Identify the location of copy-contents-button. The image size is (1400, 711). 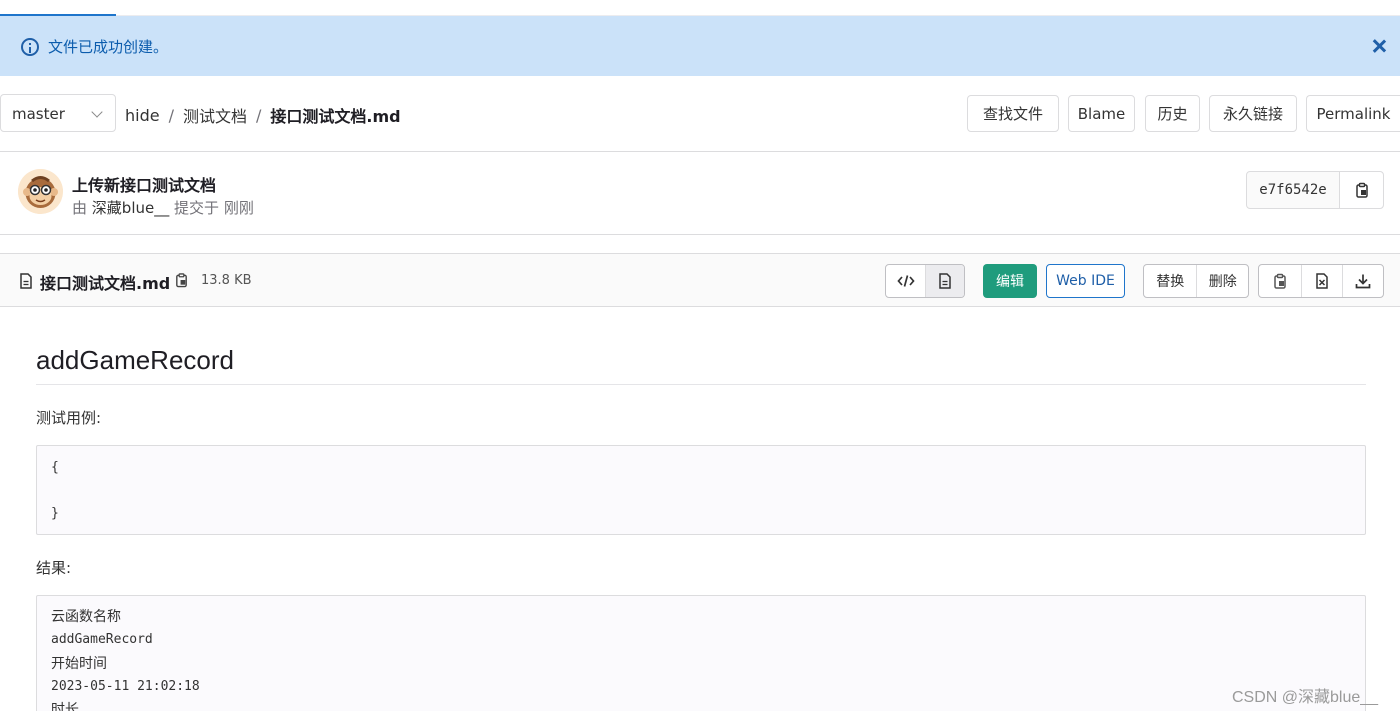
(1280, 281).